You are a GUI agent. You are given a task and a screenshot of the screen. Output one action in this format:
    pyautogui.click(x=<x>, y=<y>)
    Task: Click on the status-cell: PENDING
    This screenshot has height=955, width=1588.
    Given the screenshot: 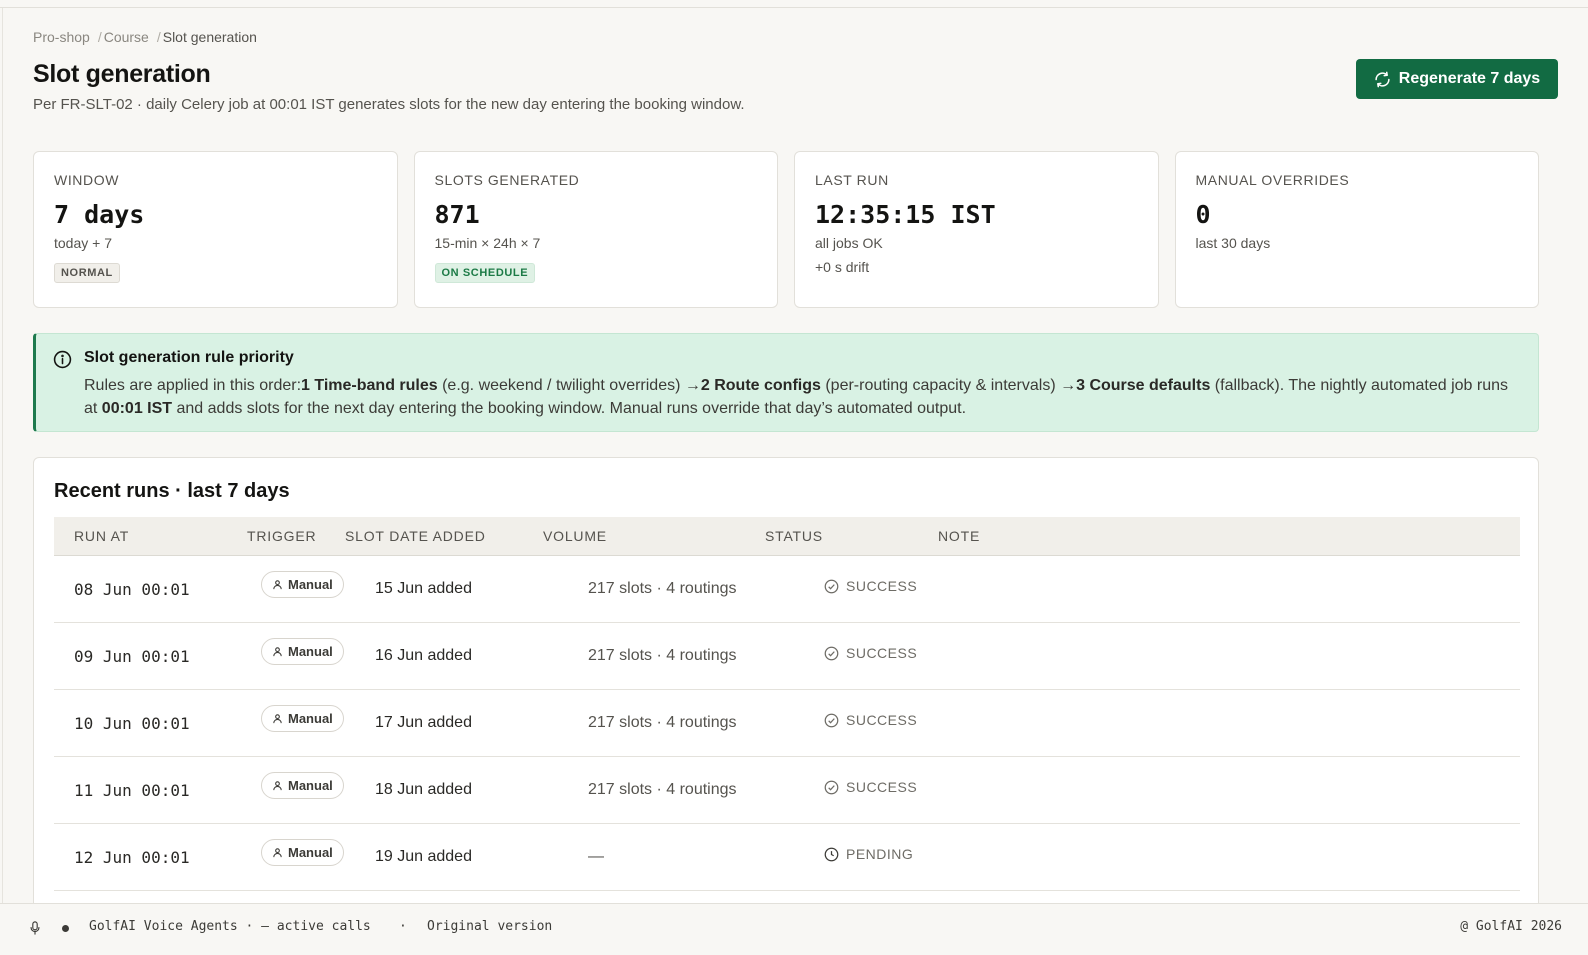 What is the action you would take?
    pyautogui.click(x=868, y=854)
    